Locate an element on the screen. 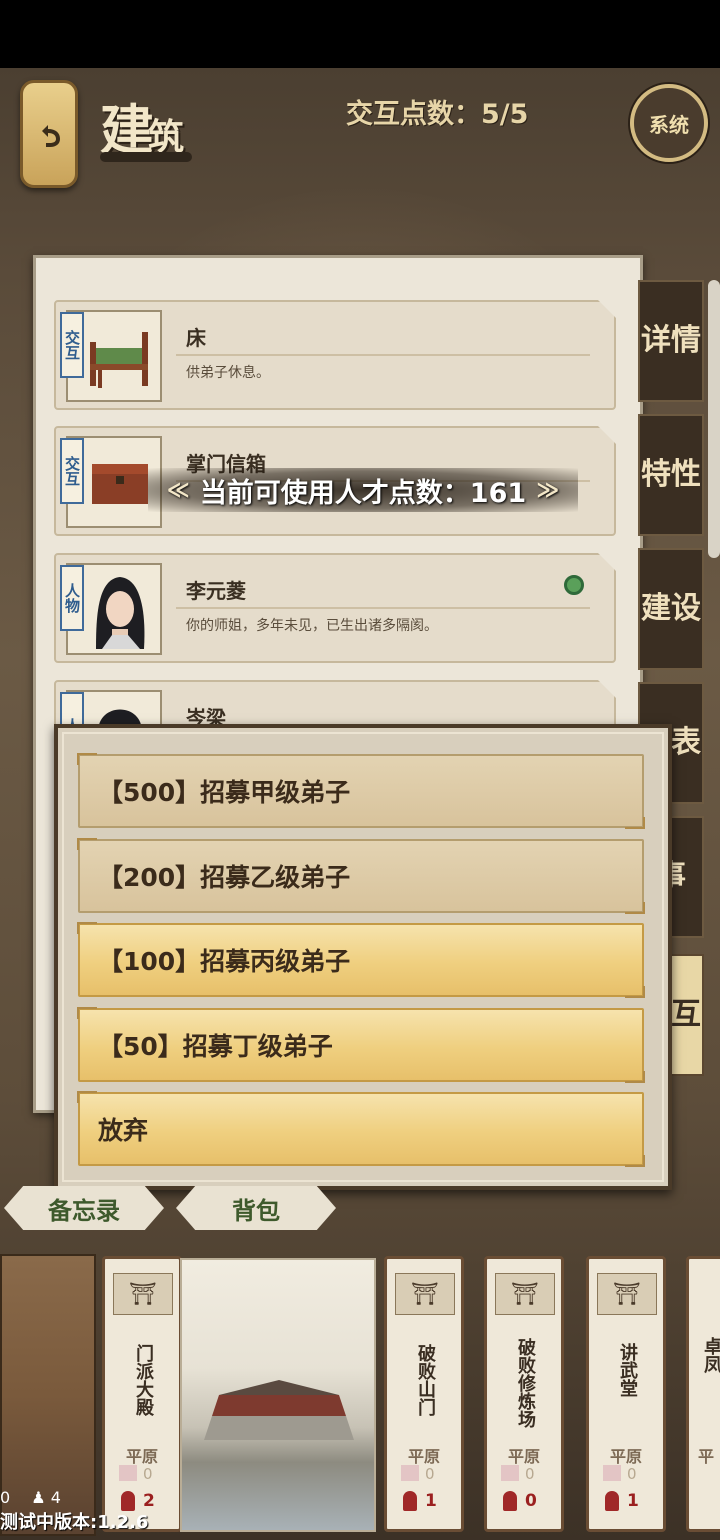 This screenshot has height=1540, width=720. building-card: ⛩ 破败山门 平原 0 1 is located at coordinates (424, 1394).